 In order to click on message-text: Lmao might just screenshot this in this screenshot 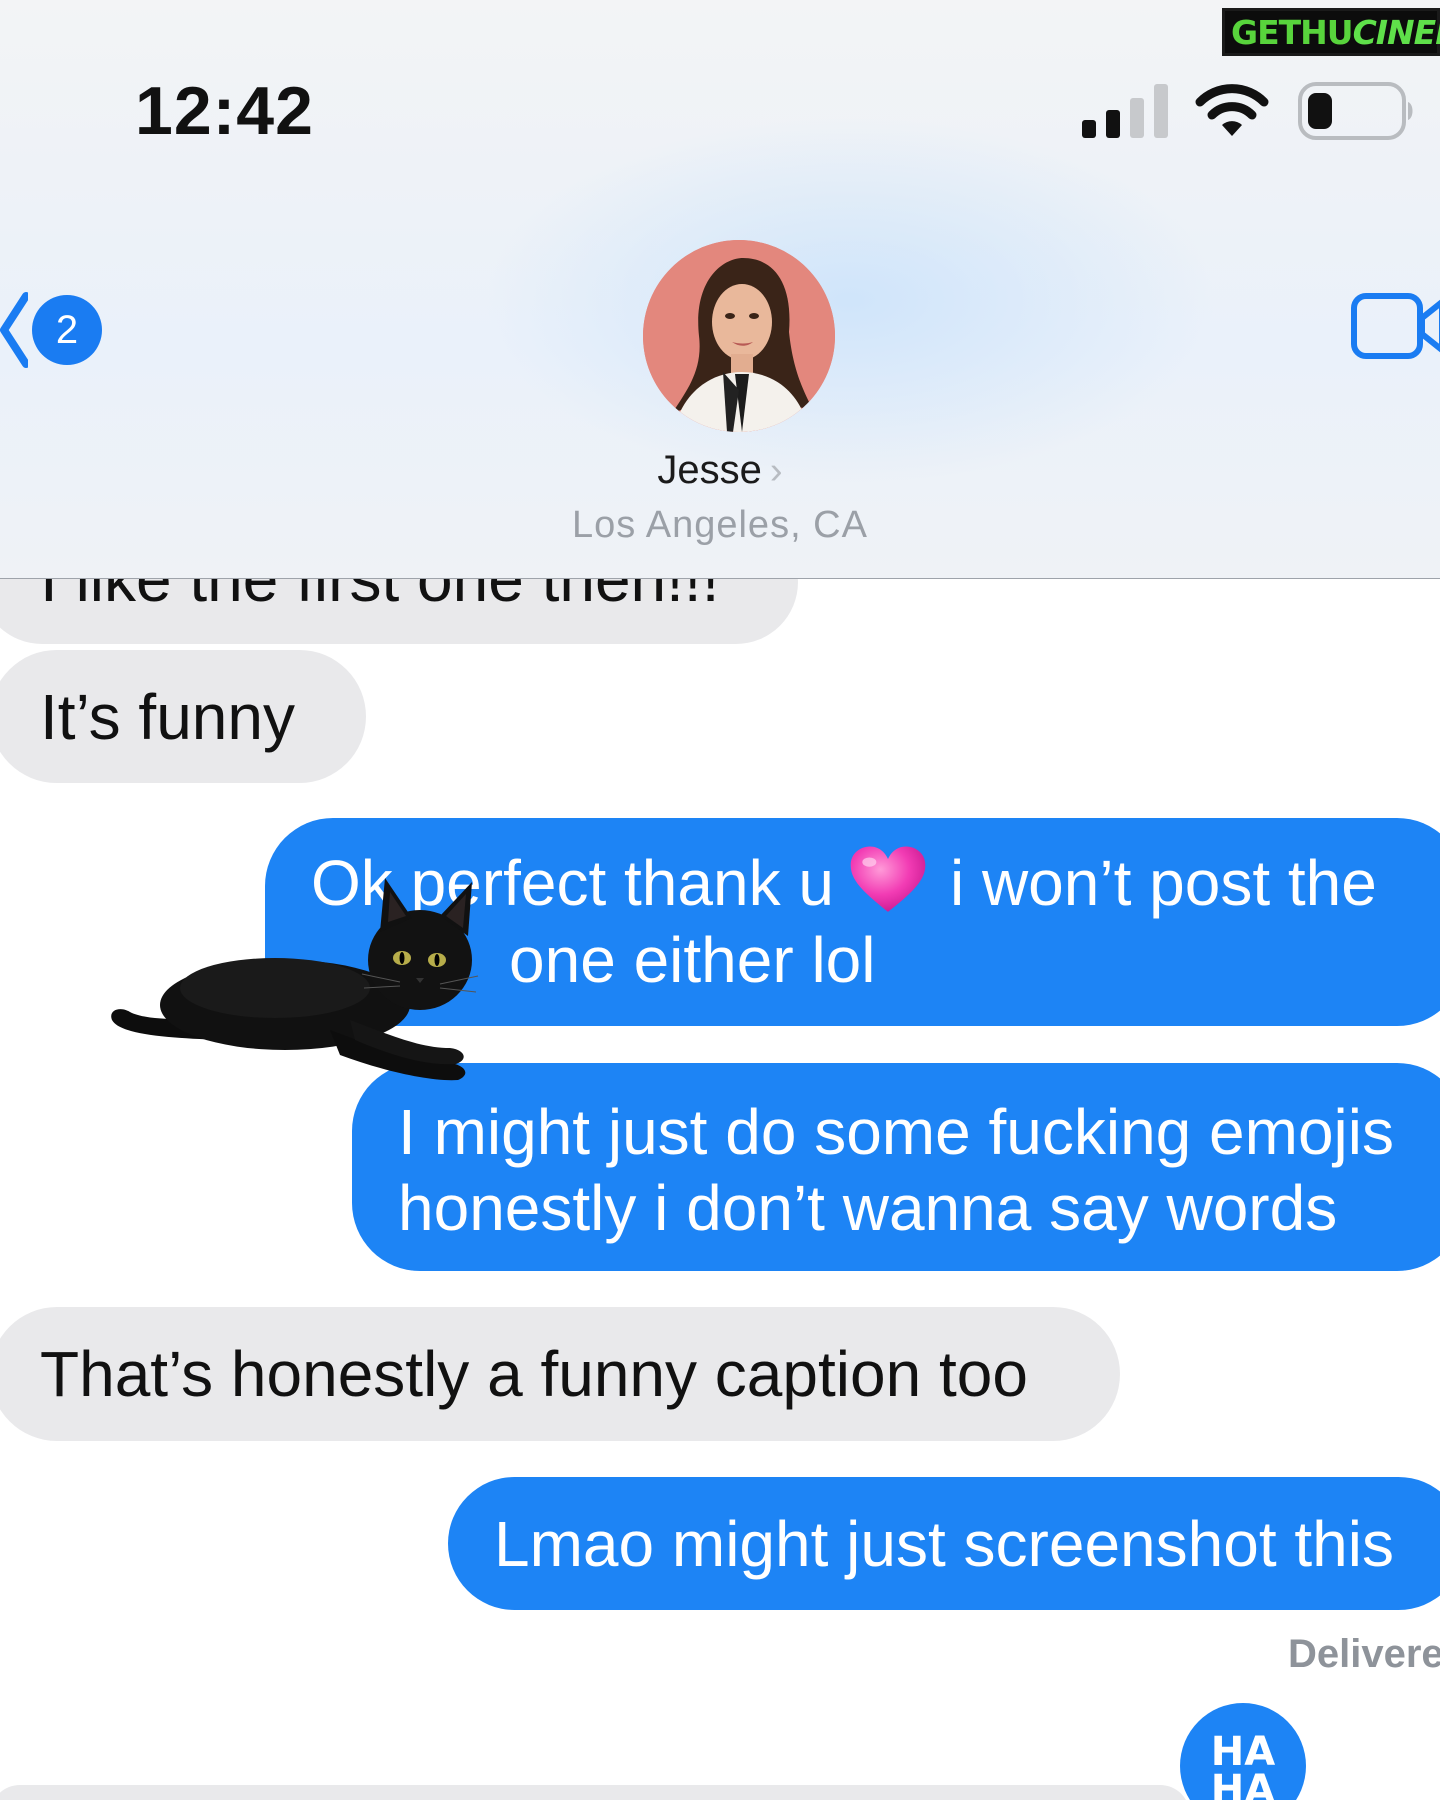, I will do `click(944, 1544)`.